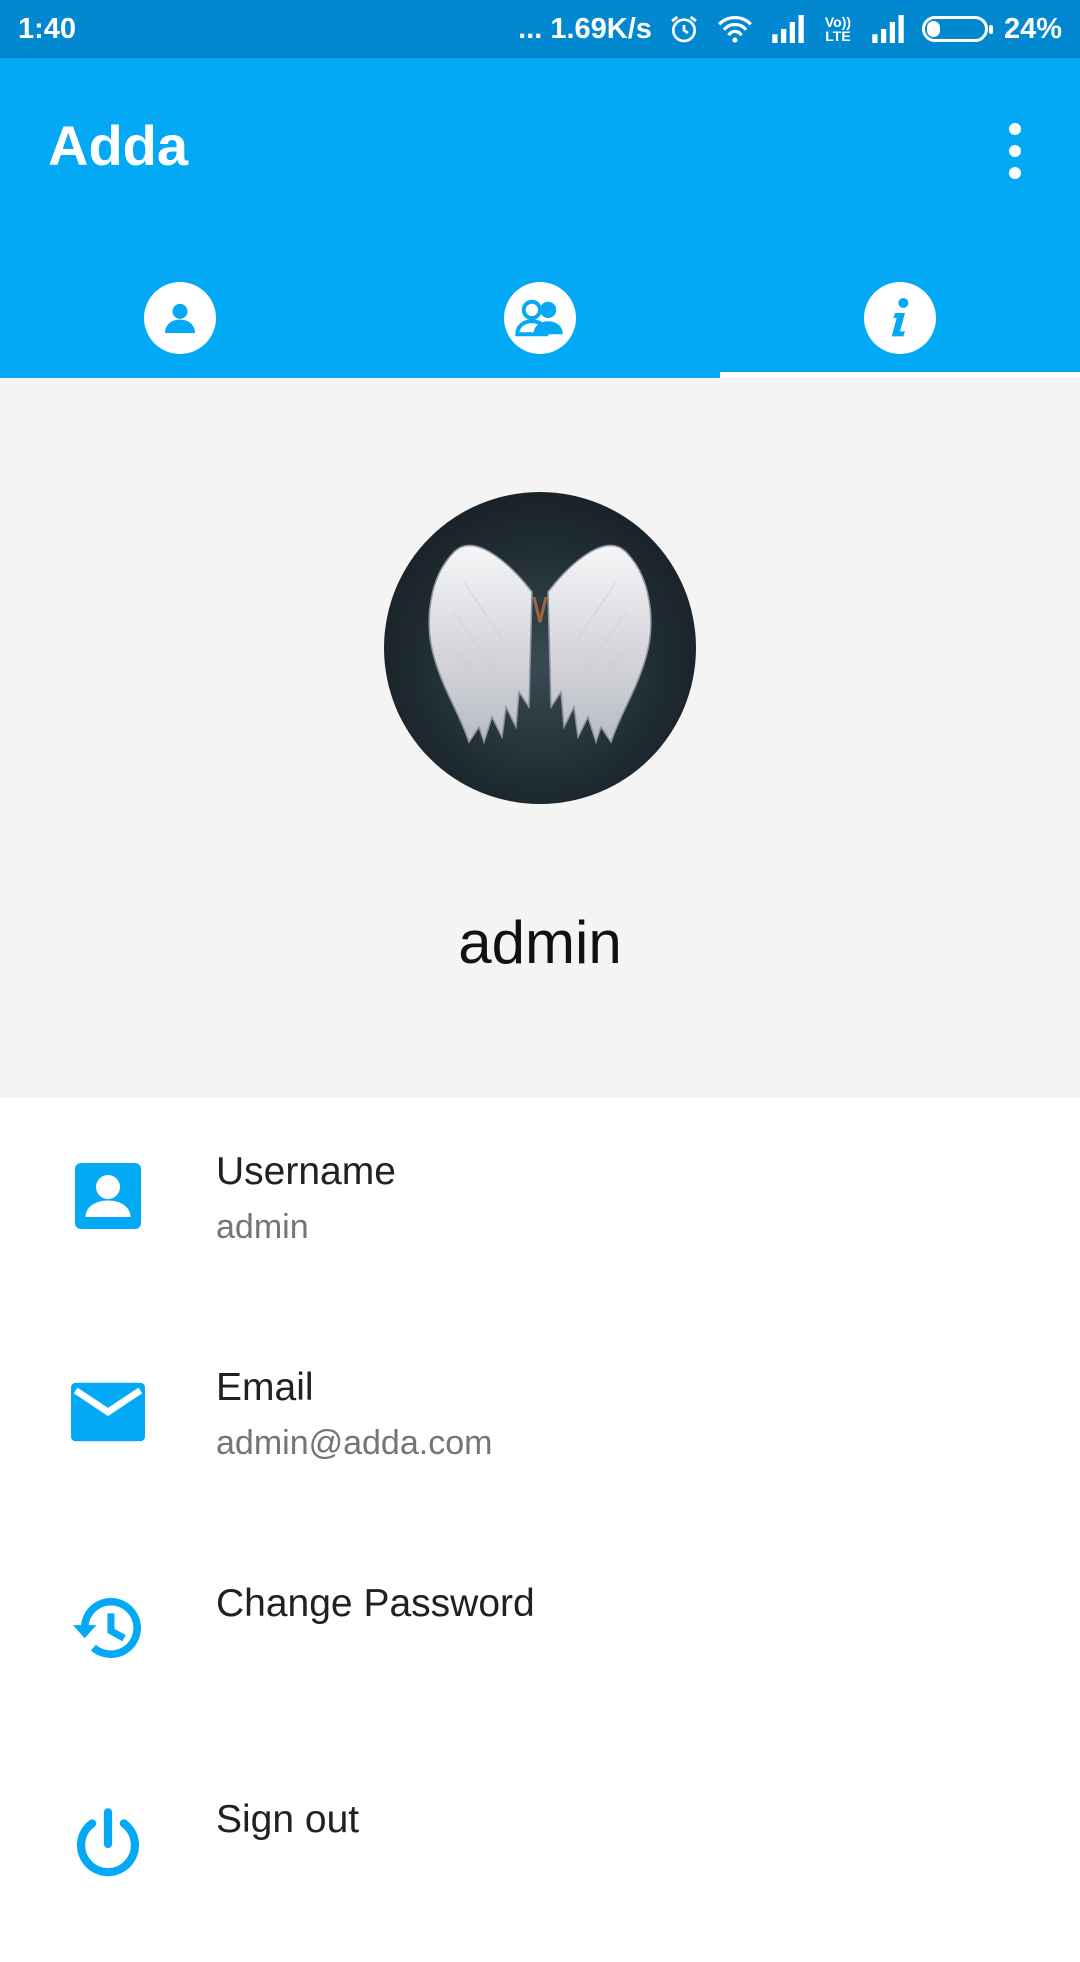 This screenshot has width=1080, height=1962. Describe the element at coordinates (540, 1422) in the screenshot. I see `list-item-email: Email admin@adda.com` at that location.